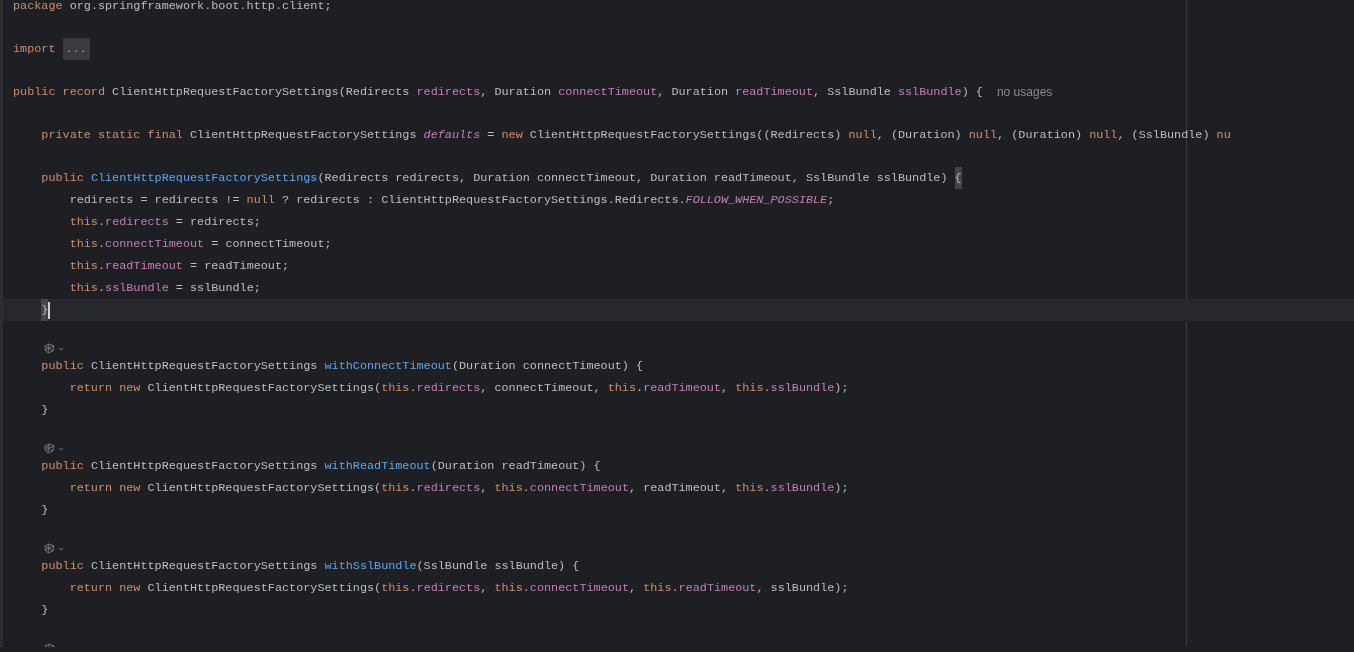  I want to click on code-text: , connectTimeout,, so click(541, 388).